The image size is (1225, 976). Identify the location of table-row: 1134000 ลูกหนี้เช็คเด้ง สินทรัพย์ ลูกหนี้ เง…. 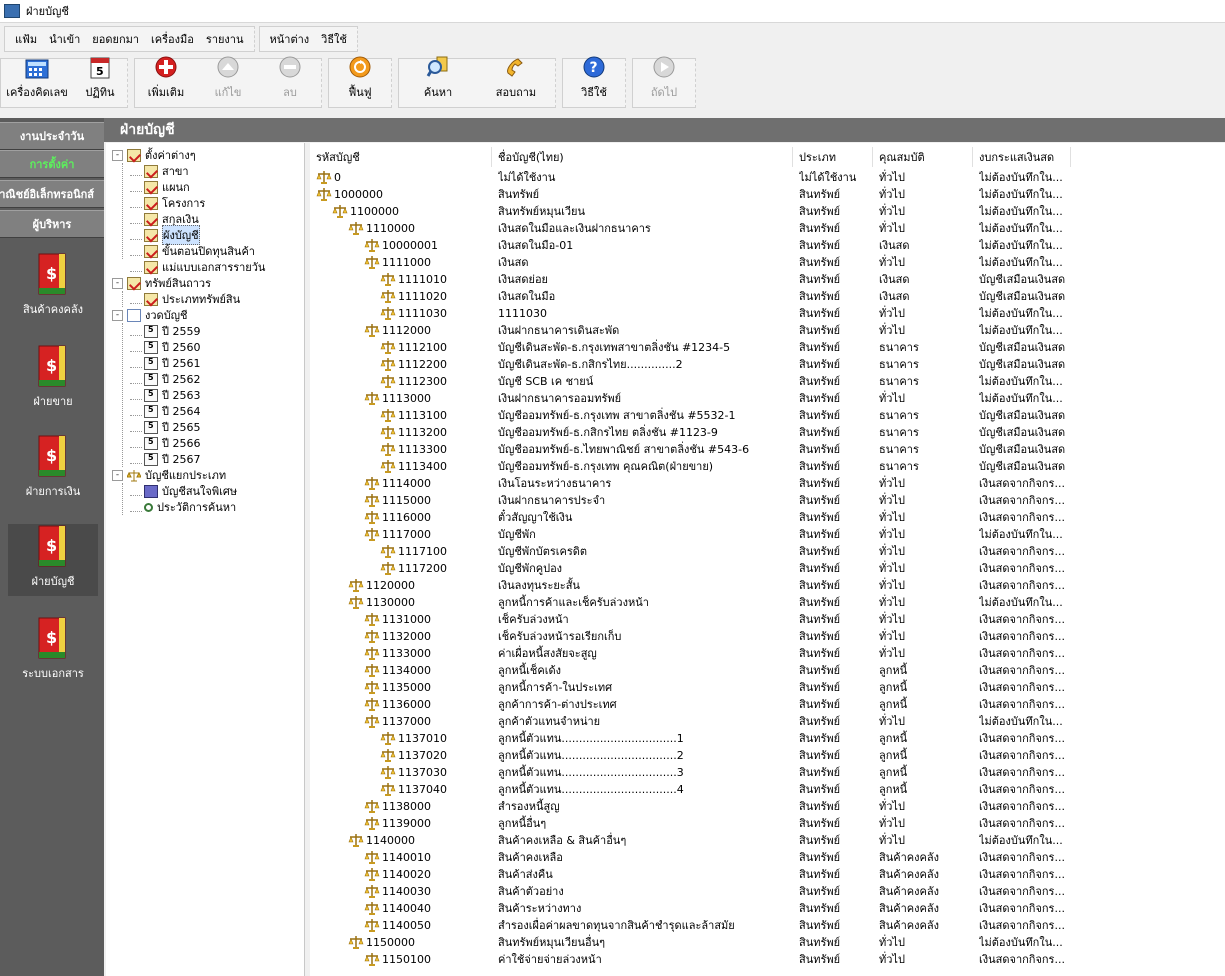
(767, 670).